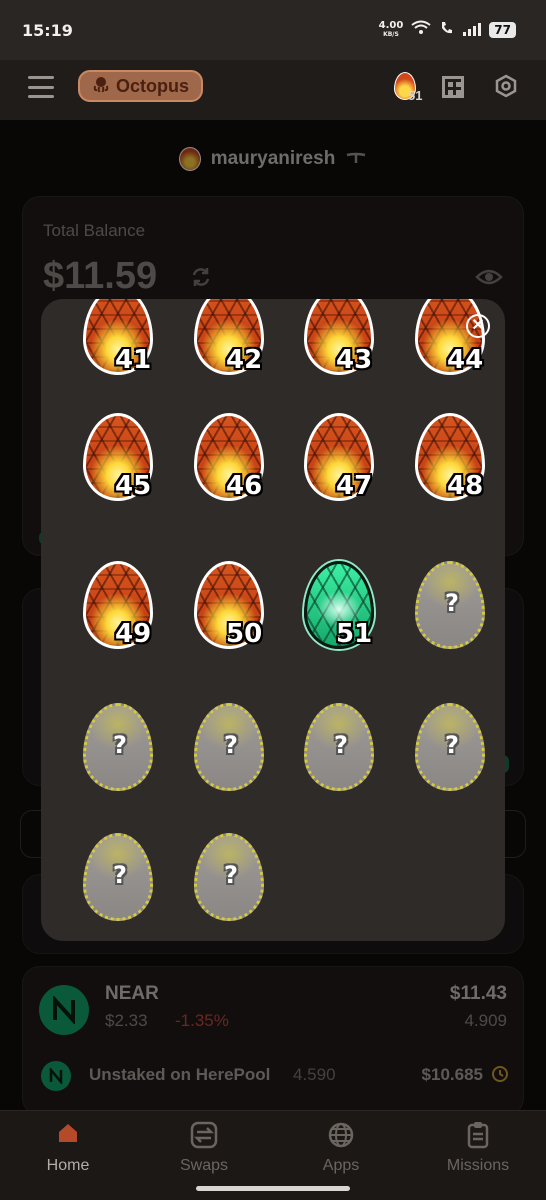  Describe the element at coordinates (354, 486) in the screenshot. I see `egg-number: 47` at that location.